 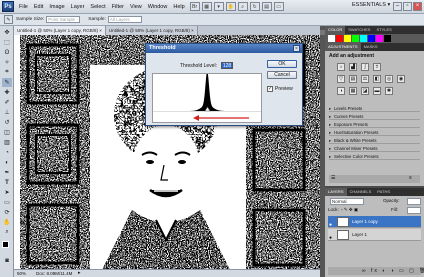 What do you see at coordinates (374, 148) in the screenshot?
I see `preset-channel-mixer: ▸ Channel Mixer Presets` at bounding box center [374, 148].